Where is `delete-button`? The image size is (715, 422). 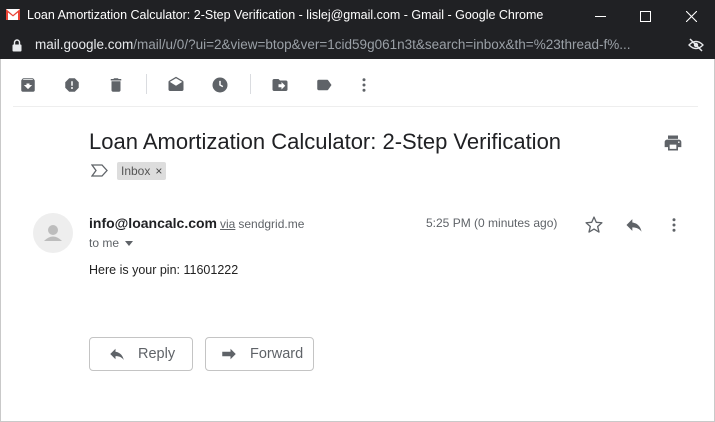 delete-button is located at coordinates (116, 85).